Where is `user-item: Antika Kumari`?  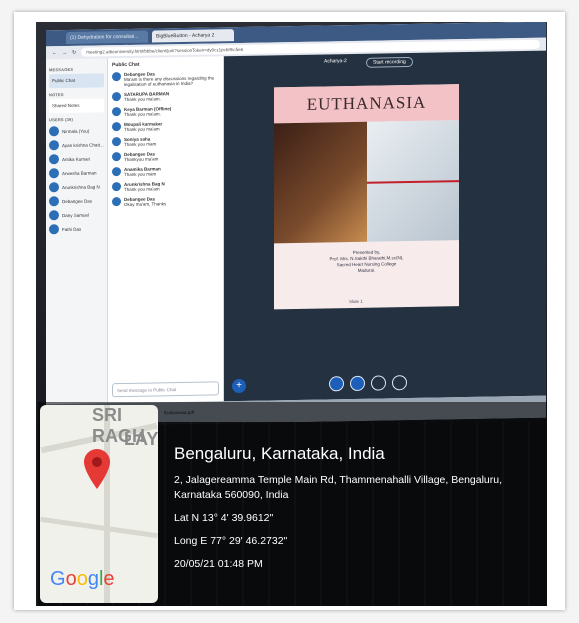 user-item: Antika Kumari is located at coordinates (76, 159).